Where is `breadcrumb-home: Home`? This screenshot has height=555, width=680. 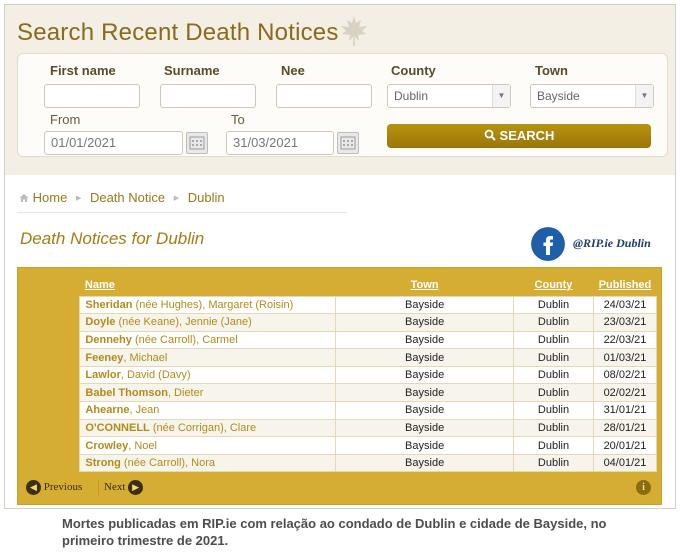 breadcrumb-home: Home is located at coordinates (50, 197).